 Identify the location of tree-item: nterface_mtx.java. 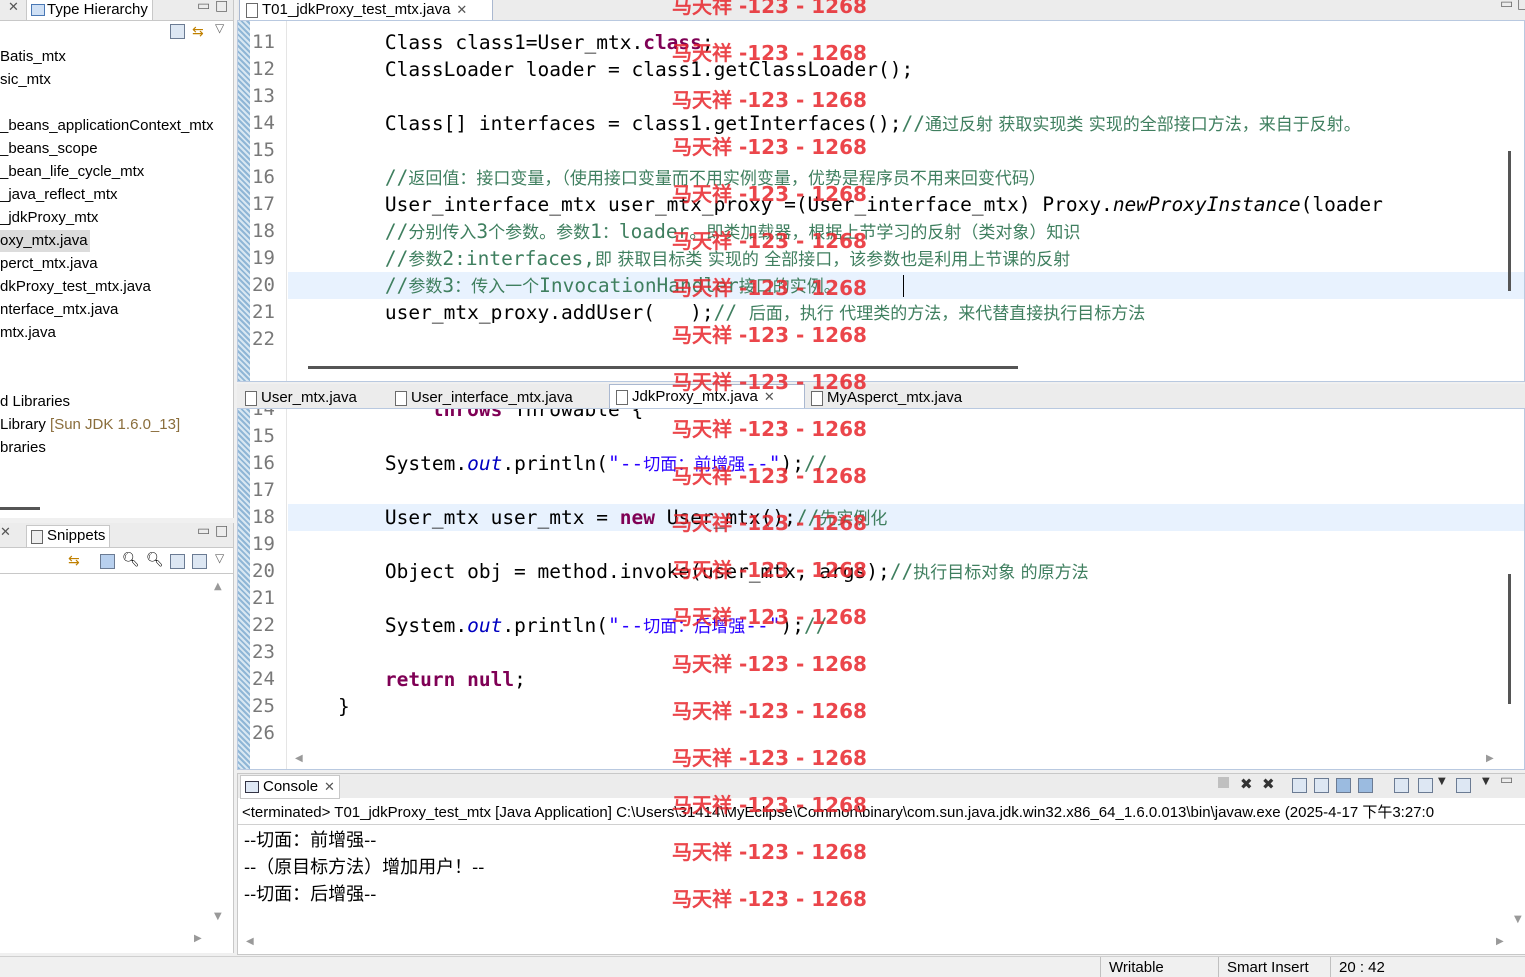
(59, 310).